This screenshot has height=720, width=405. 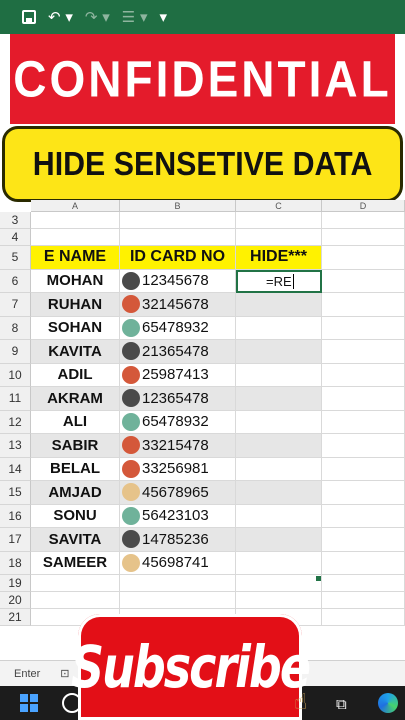 I want to click on name-column-header: E NAME, so click(x=75, y=258).